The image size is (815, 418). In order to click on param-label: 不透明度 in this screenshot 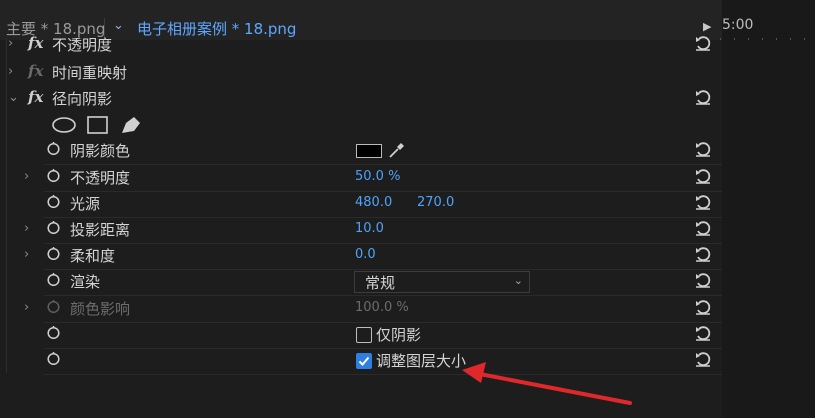, I will do `click(100, 178)`.